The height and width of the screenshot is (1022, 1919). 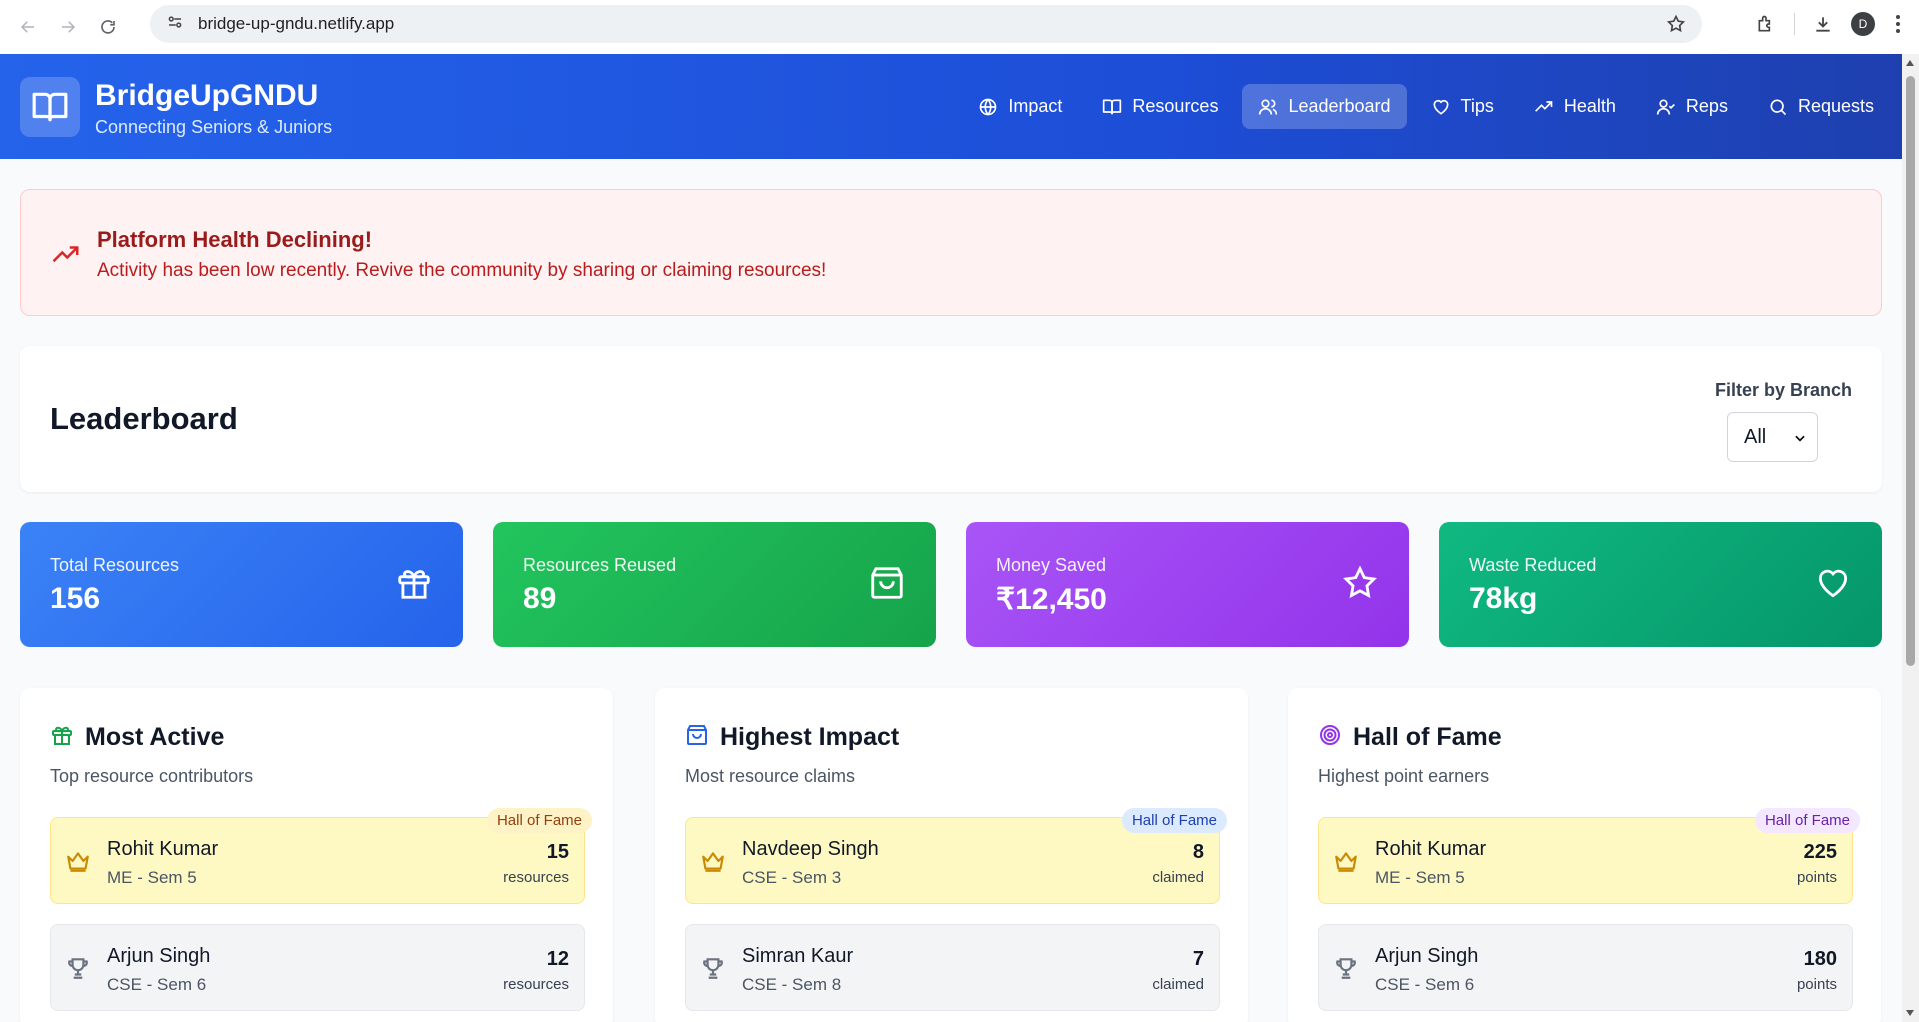 I want to click on user-count: 180, so click(x=1820, y=959).